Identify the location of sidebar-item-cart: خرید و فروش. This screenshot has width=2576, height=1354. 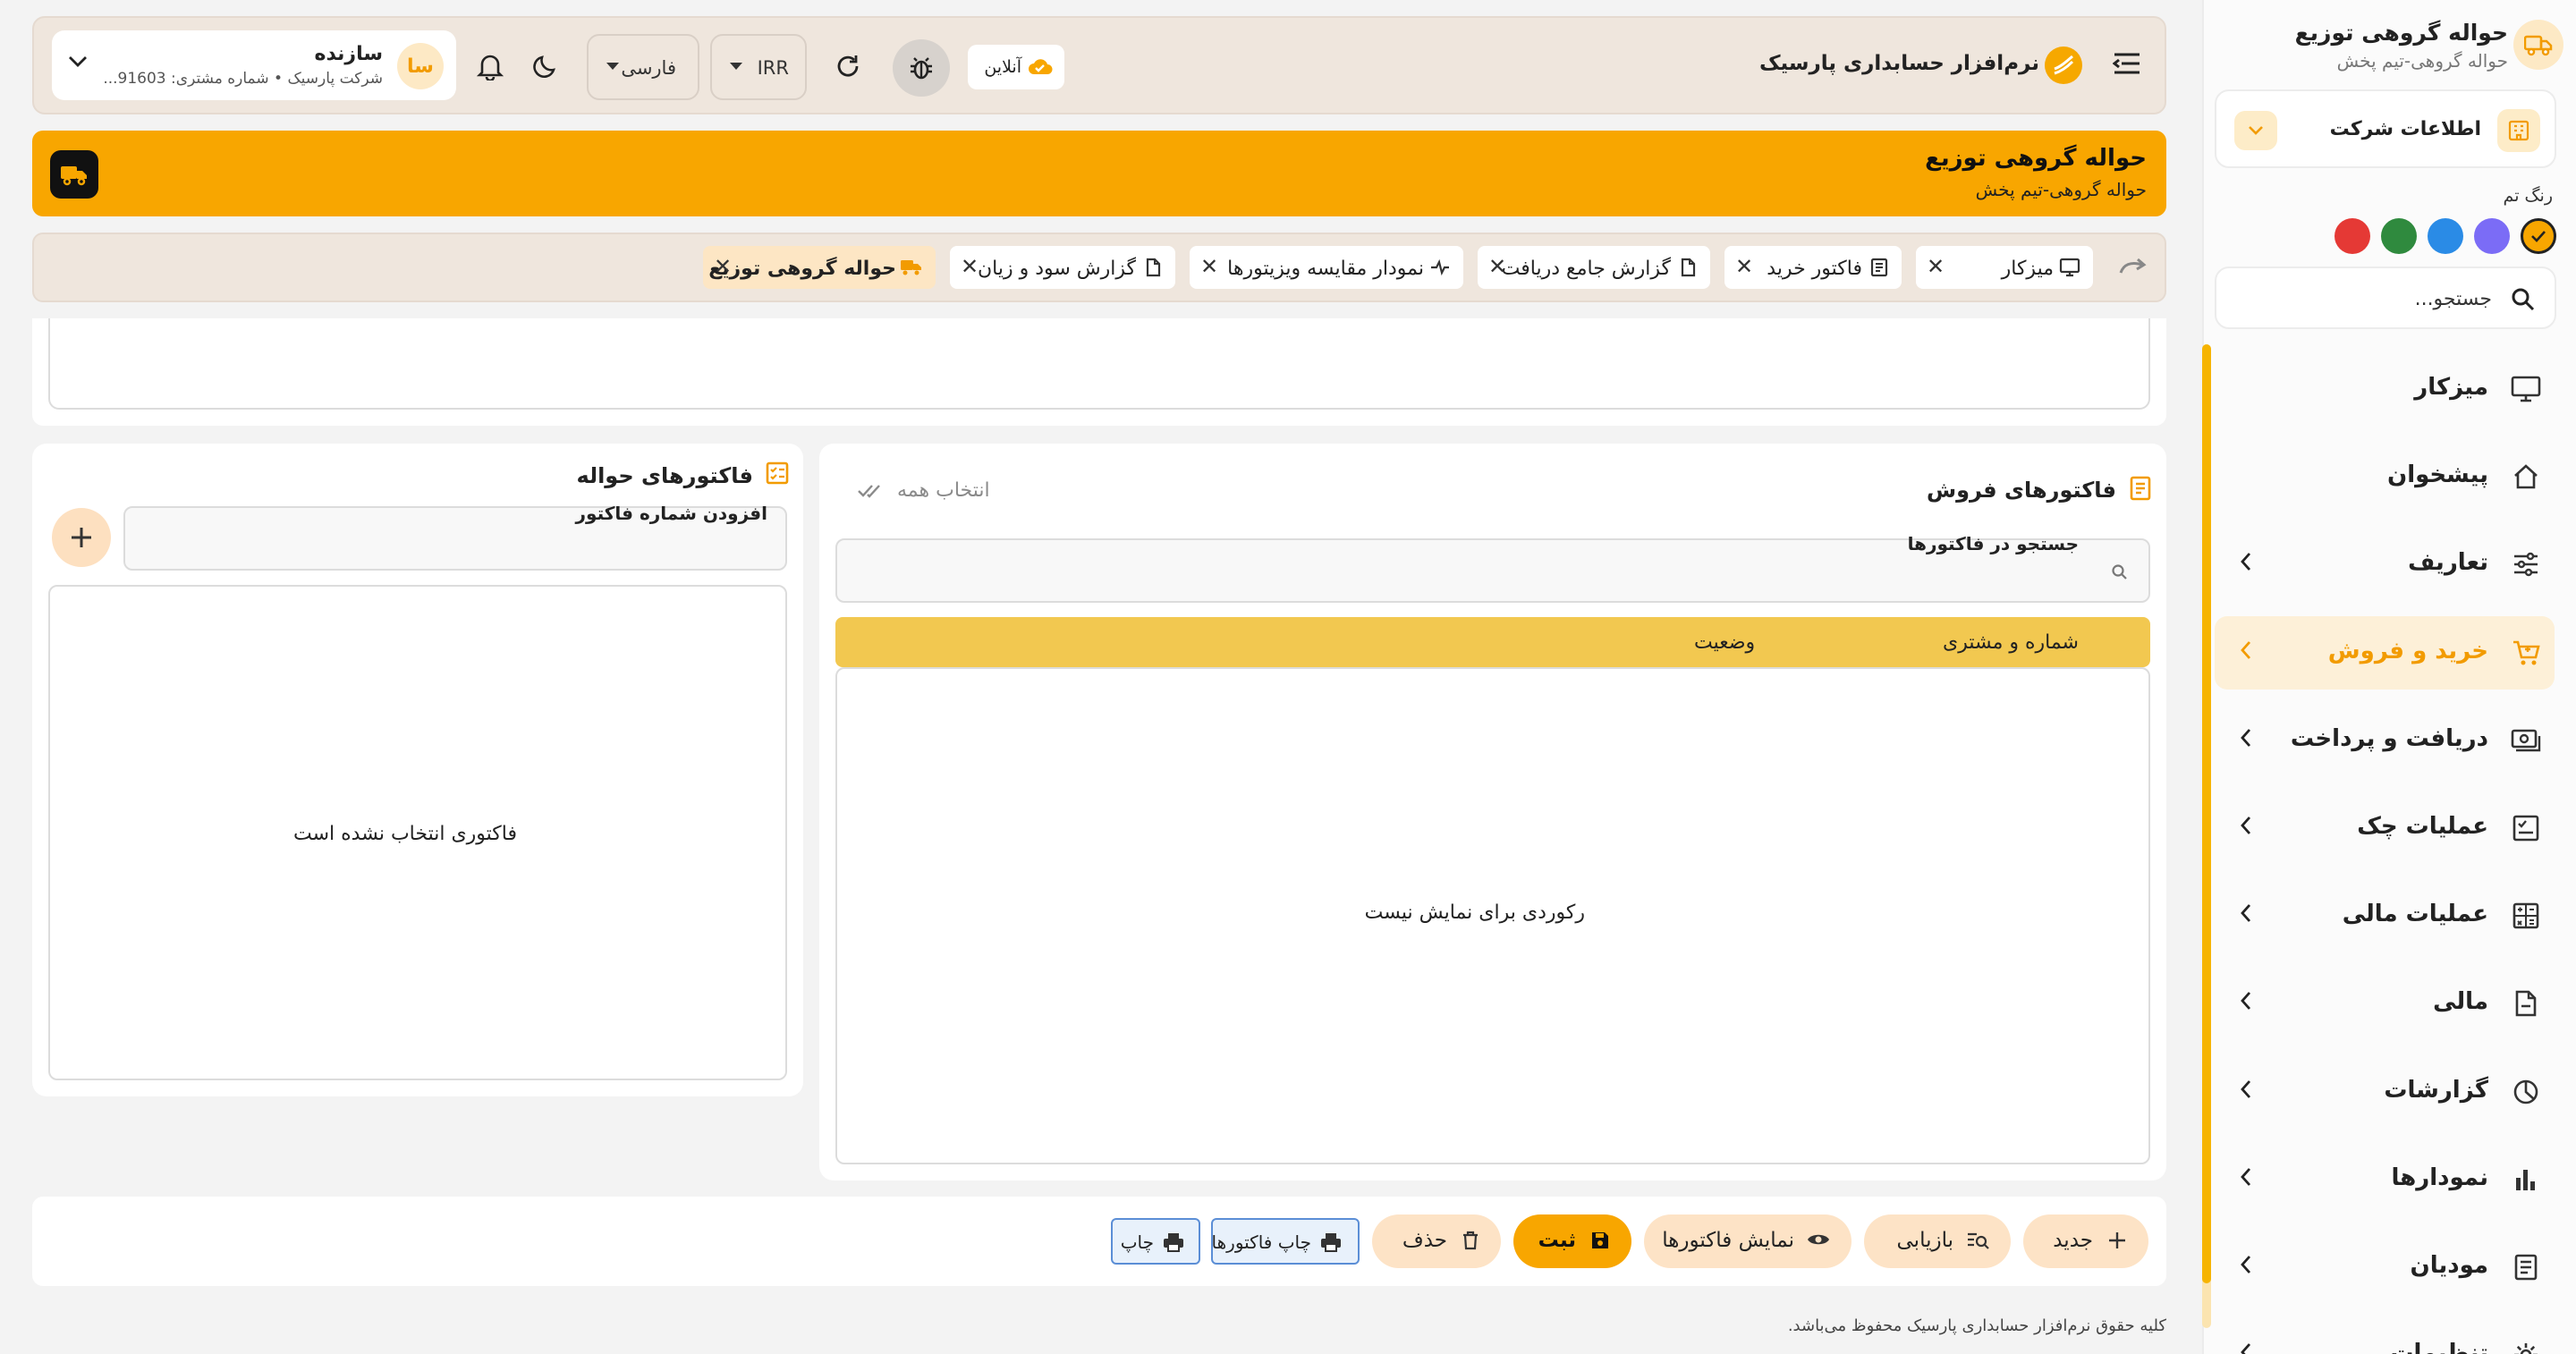
(2385, 653).